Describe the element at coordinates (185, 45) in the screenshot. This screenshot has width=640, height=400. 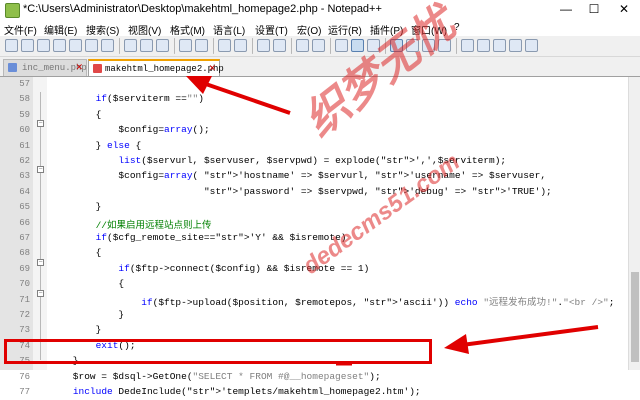
I see `undo-icon` at that location.